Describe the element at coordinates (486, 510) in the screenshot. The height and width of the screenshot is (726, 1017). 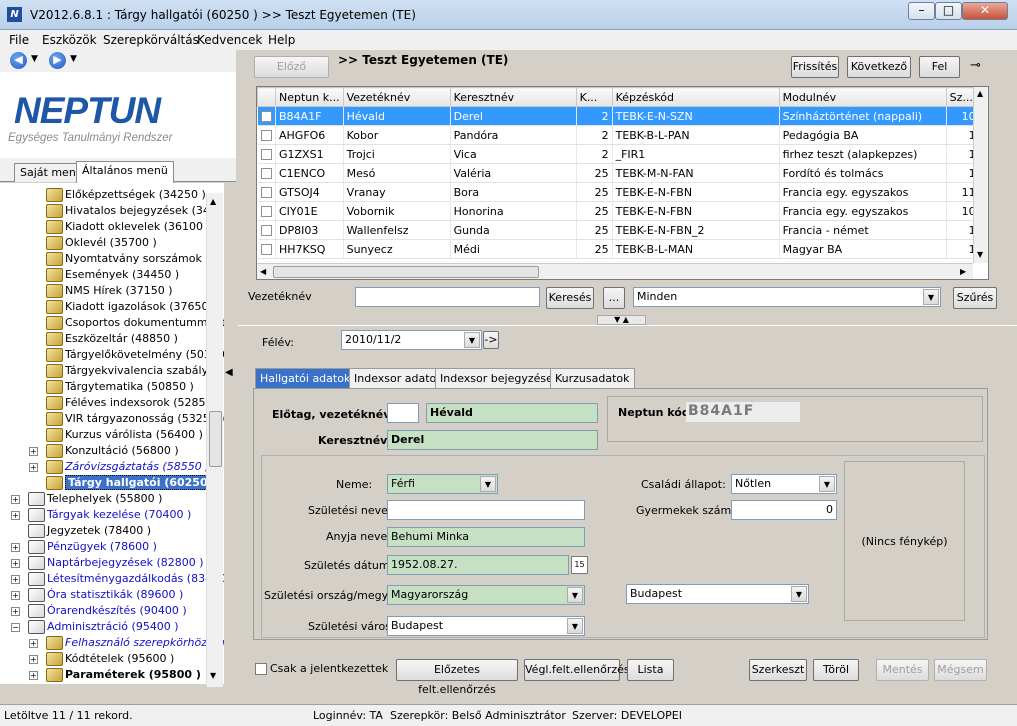
I see `birthname-field` at that location.